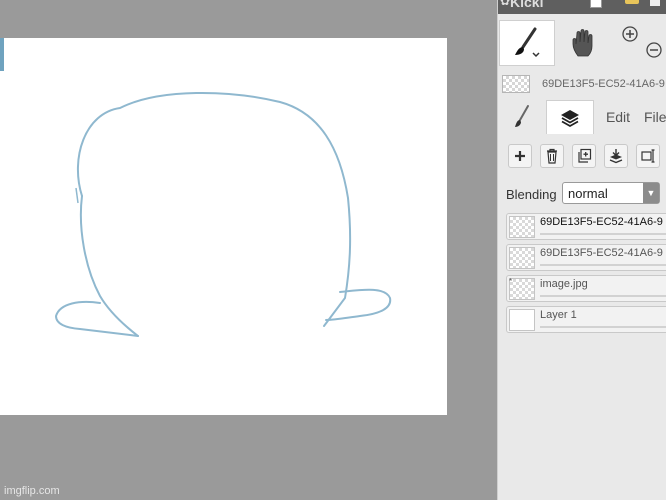  I want to click on document-row: 69DE13F5-EC52-41A6-9, so click(582, 84).